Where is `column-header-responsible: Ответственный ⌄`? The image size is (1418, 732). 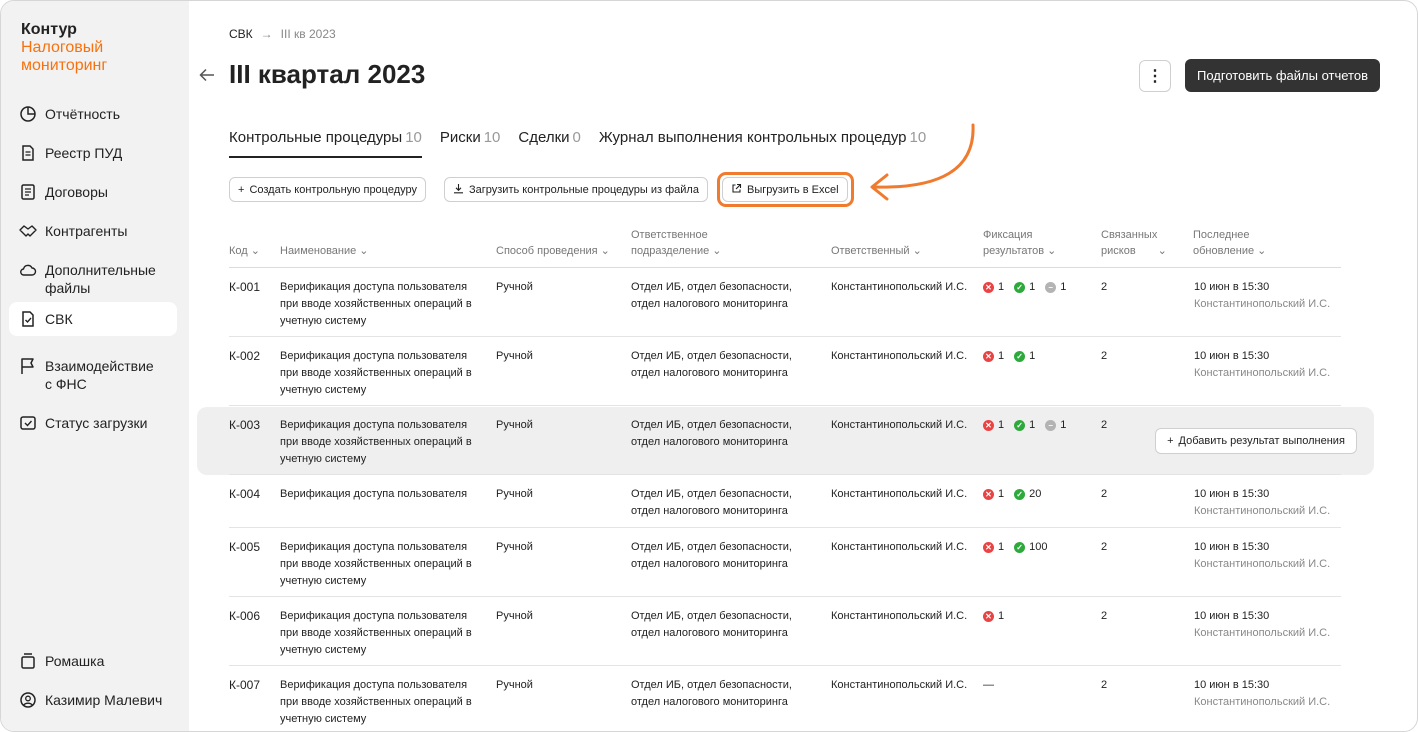
column-header-responsible: Ответственный ⌄ is located at coordinates (876, 251).